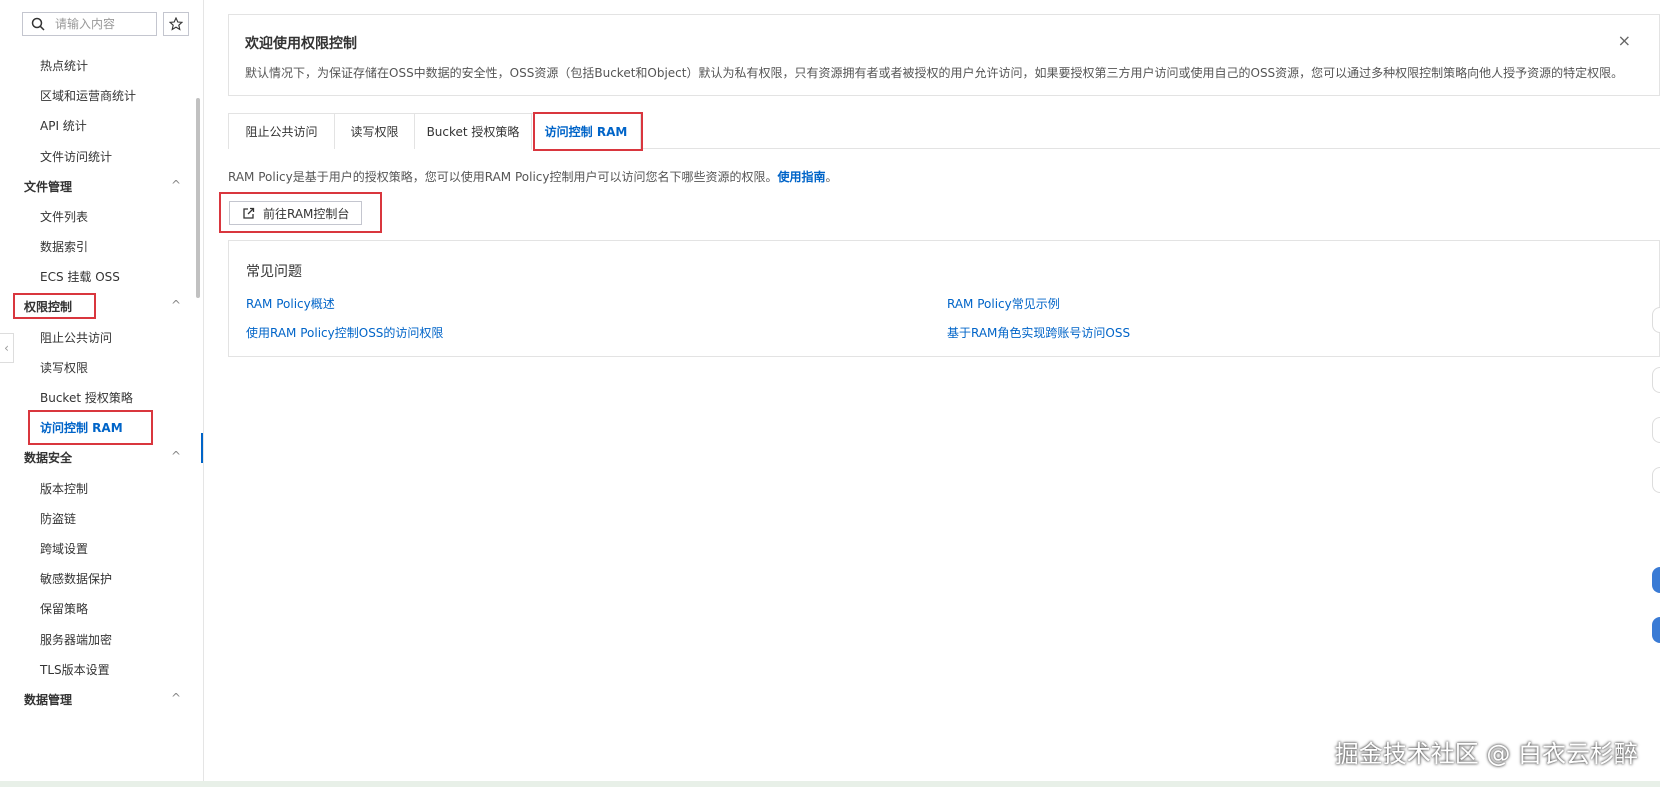 The height and width of the screenshot is (787, 1660). Describe the element at coordinates (76, 578) in the screenshot. I see `sidebar-item-sensitive-data: 敏感数据保护` at that location.